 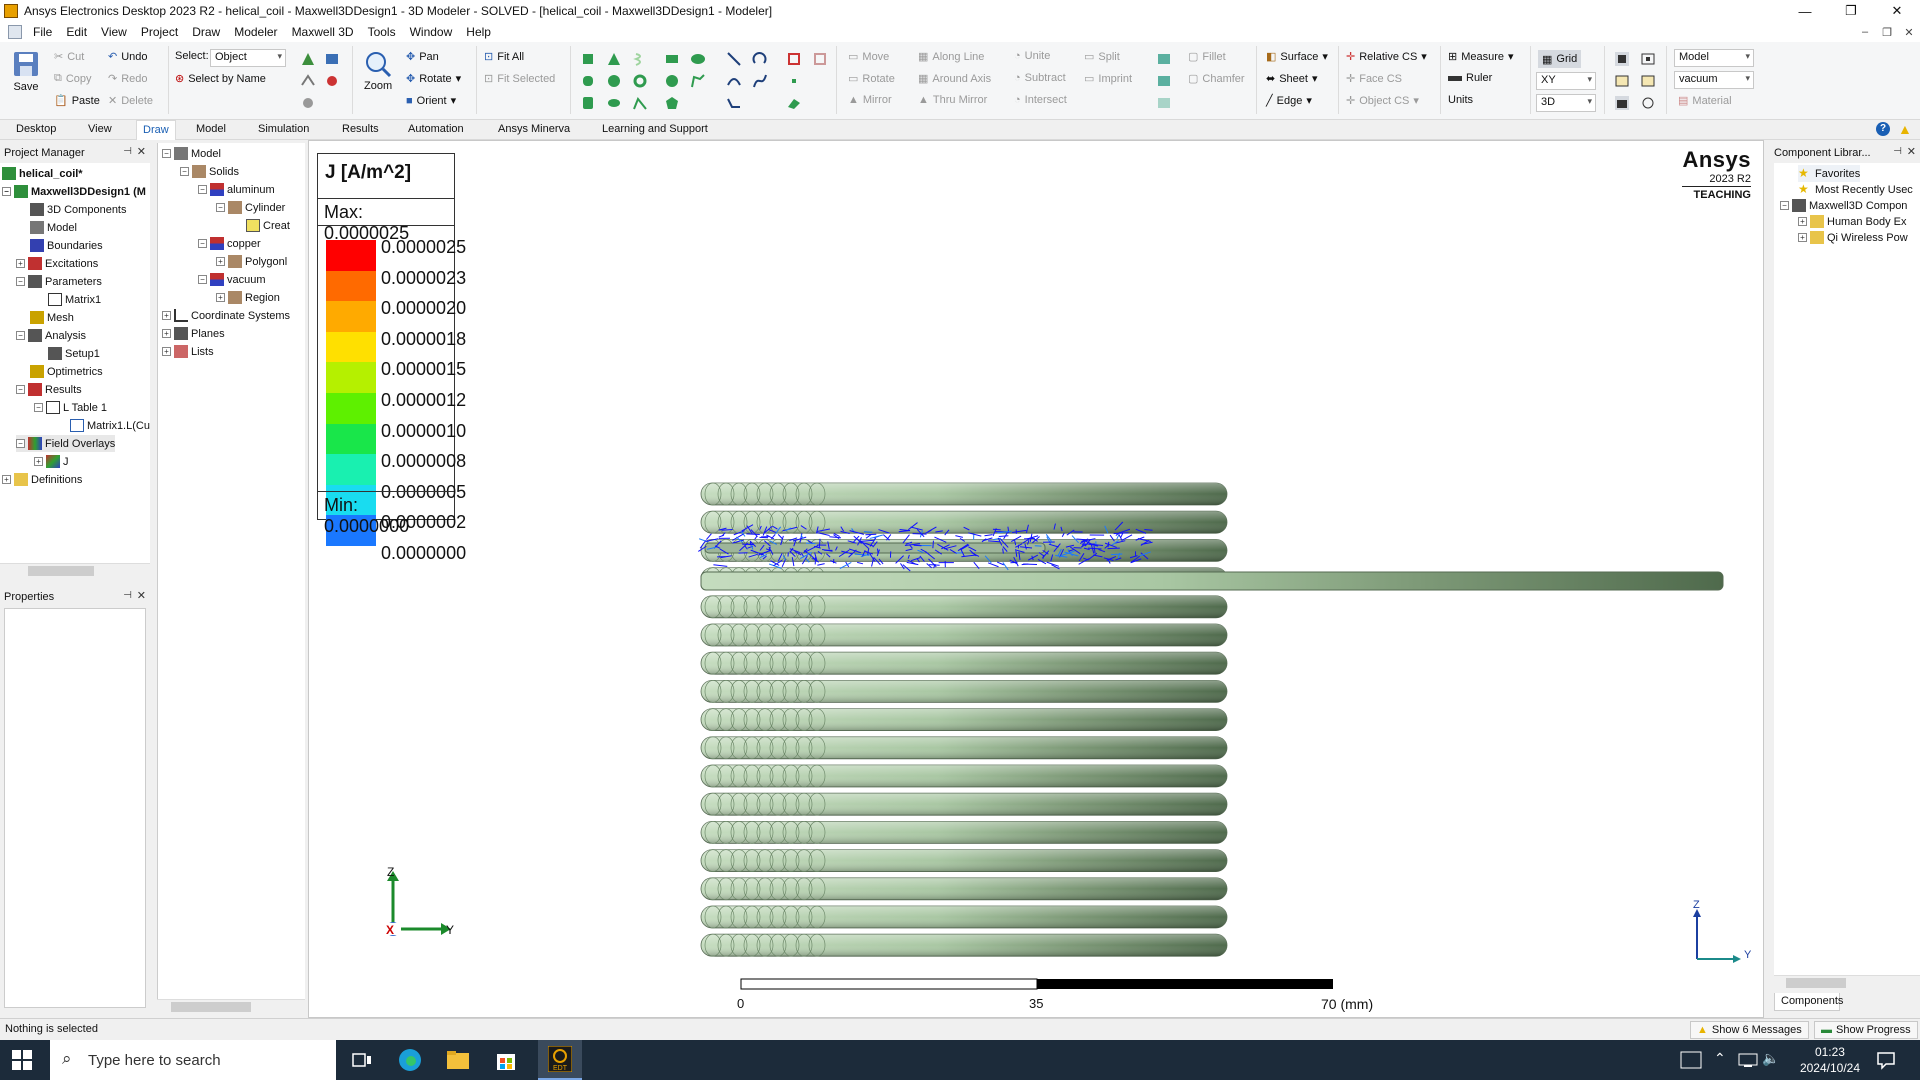 What do you see at coordinates (1897, 11) in the screenshot?
I see `close-window-button: ✕` at bounding box center [1897, 11].